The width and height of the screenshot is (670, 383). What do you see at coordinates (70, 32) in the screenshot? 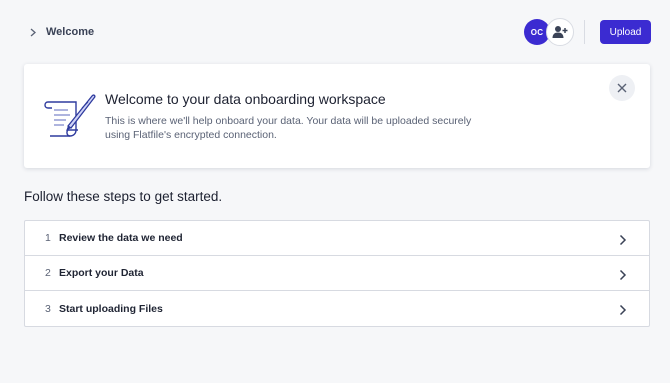
I see `breadcrumb-current: Welcome` at bounding box center [70, 32].